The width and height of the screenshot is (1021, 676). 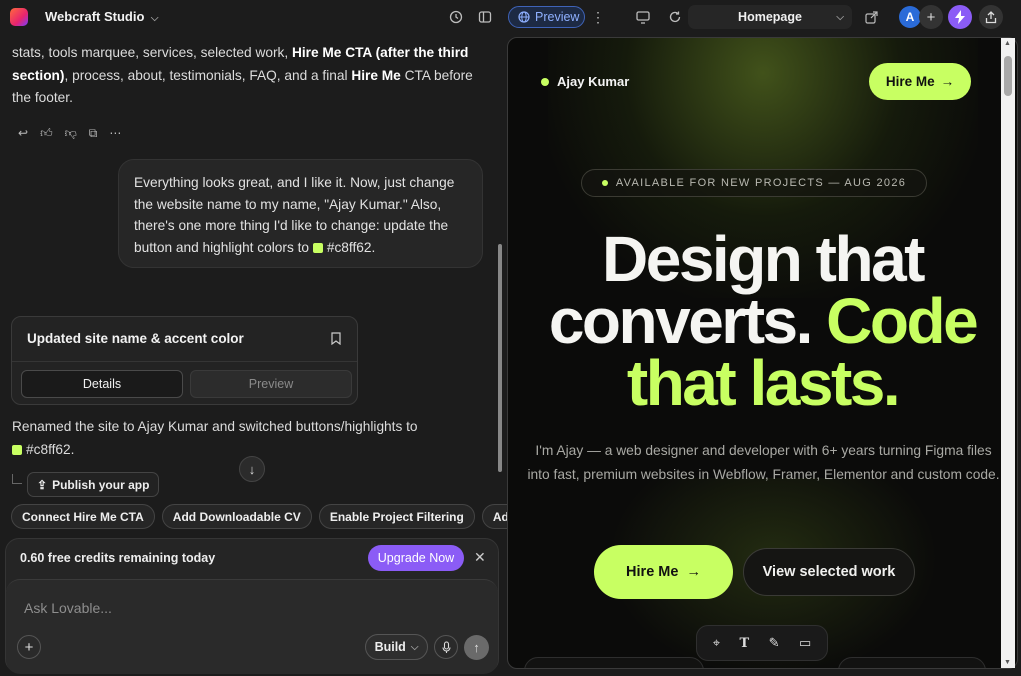 I want to click on publish-label: Publish your app, so click(x=101, y=484).